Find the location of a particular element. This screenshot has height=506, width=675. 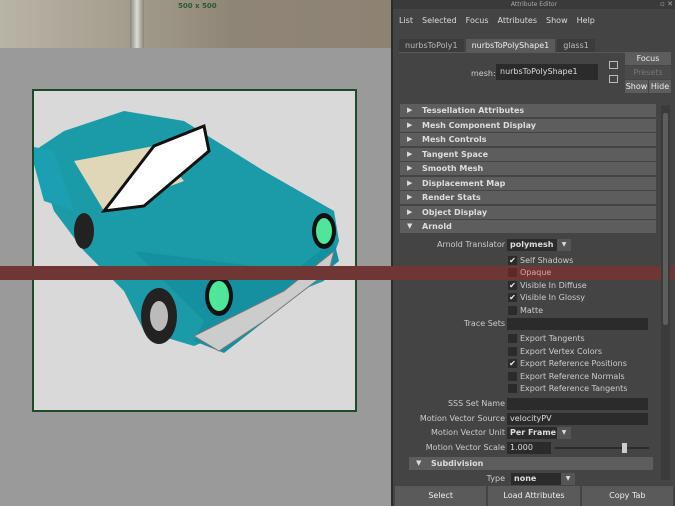

section-arnold: ▼ Arnold is located at coordinates (528, 226).